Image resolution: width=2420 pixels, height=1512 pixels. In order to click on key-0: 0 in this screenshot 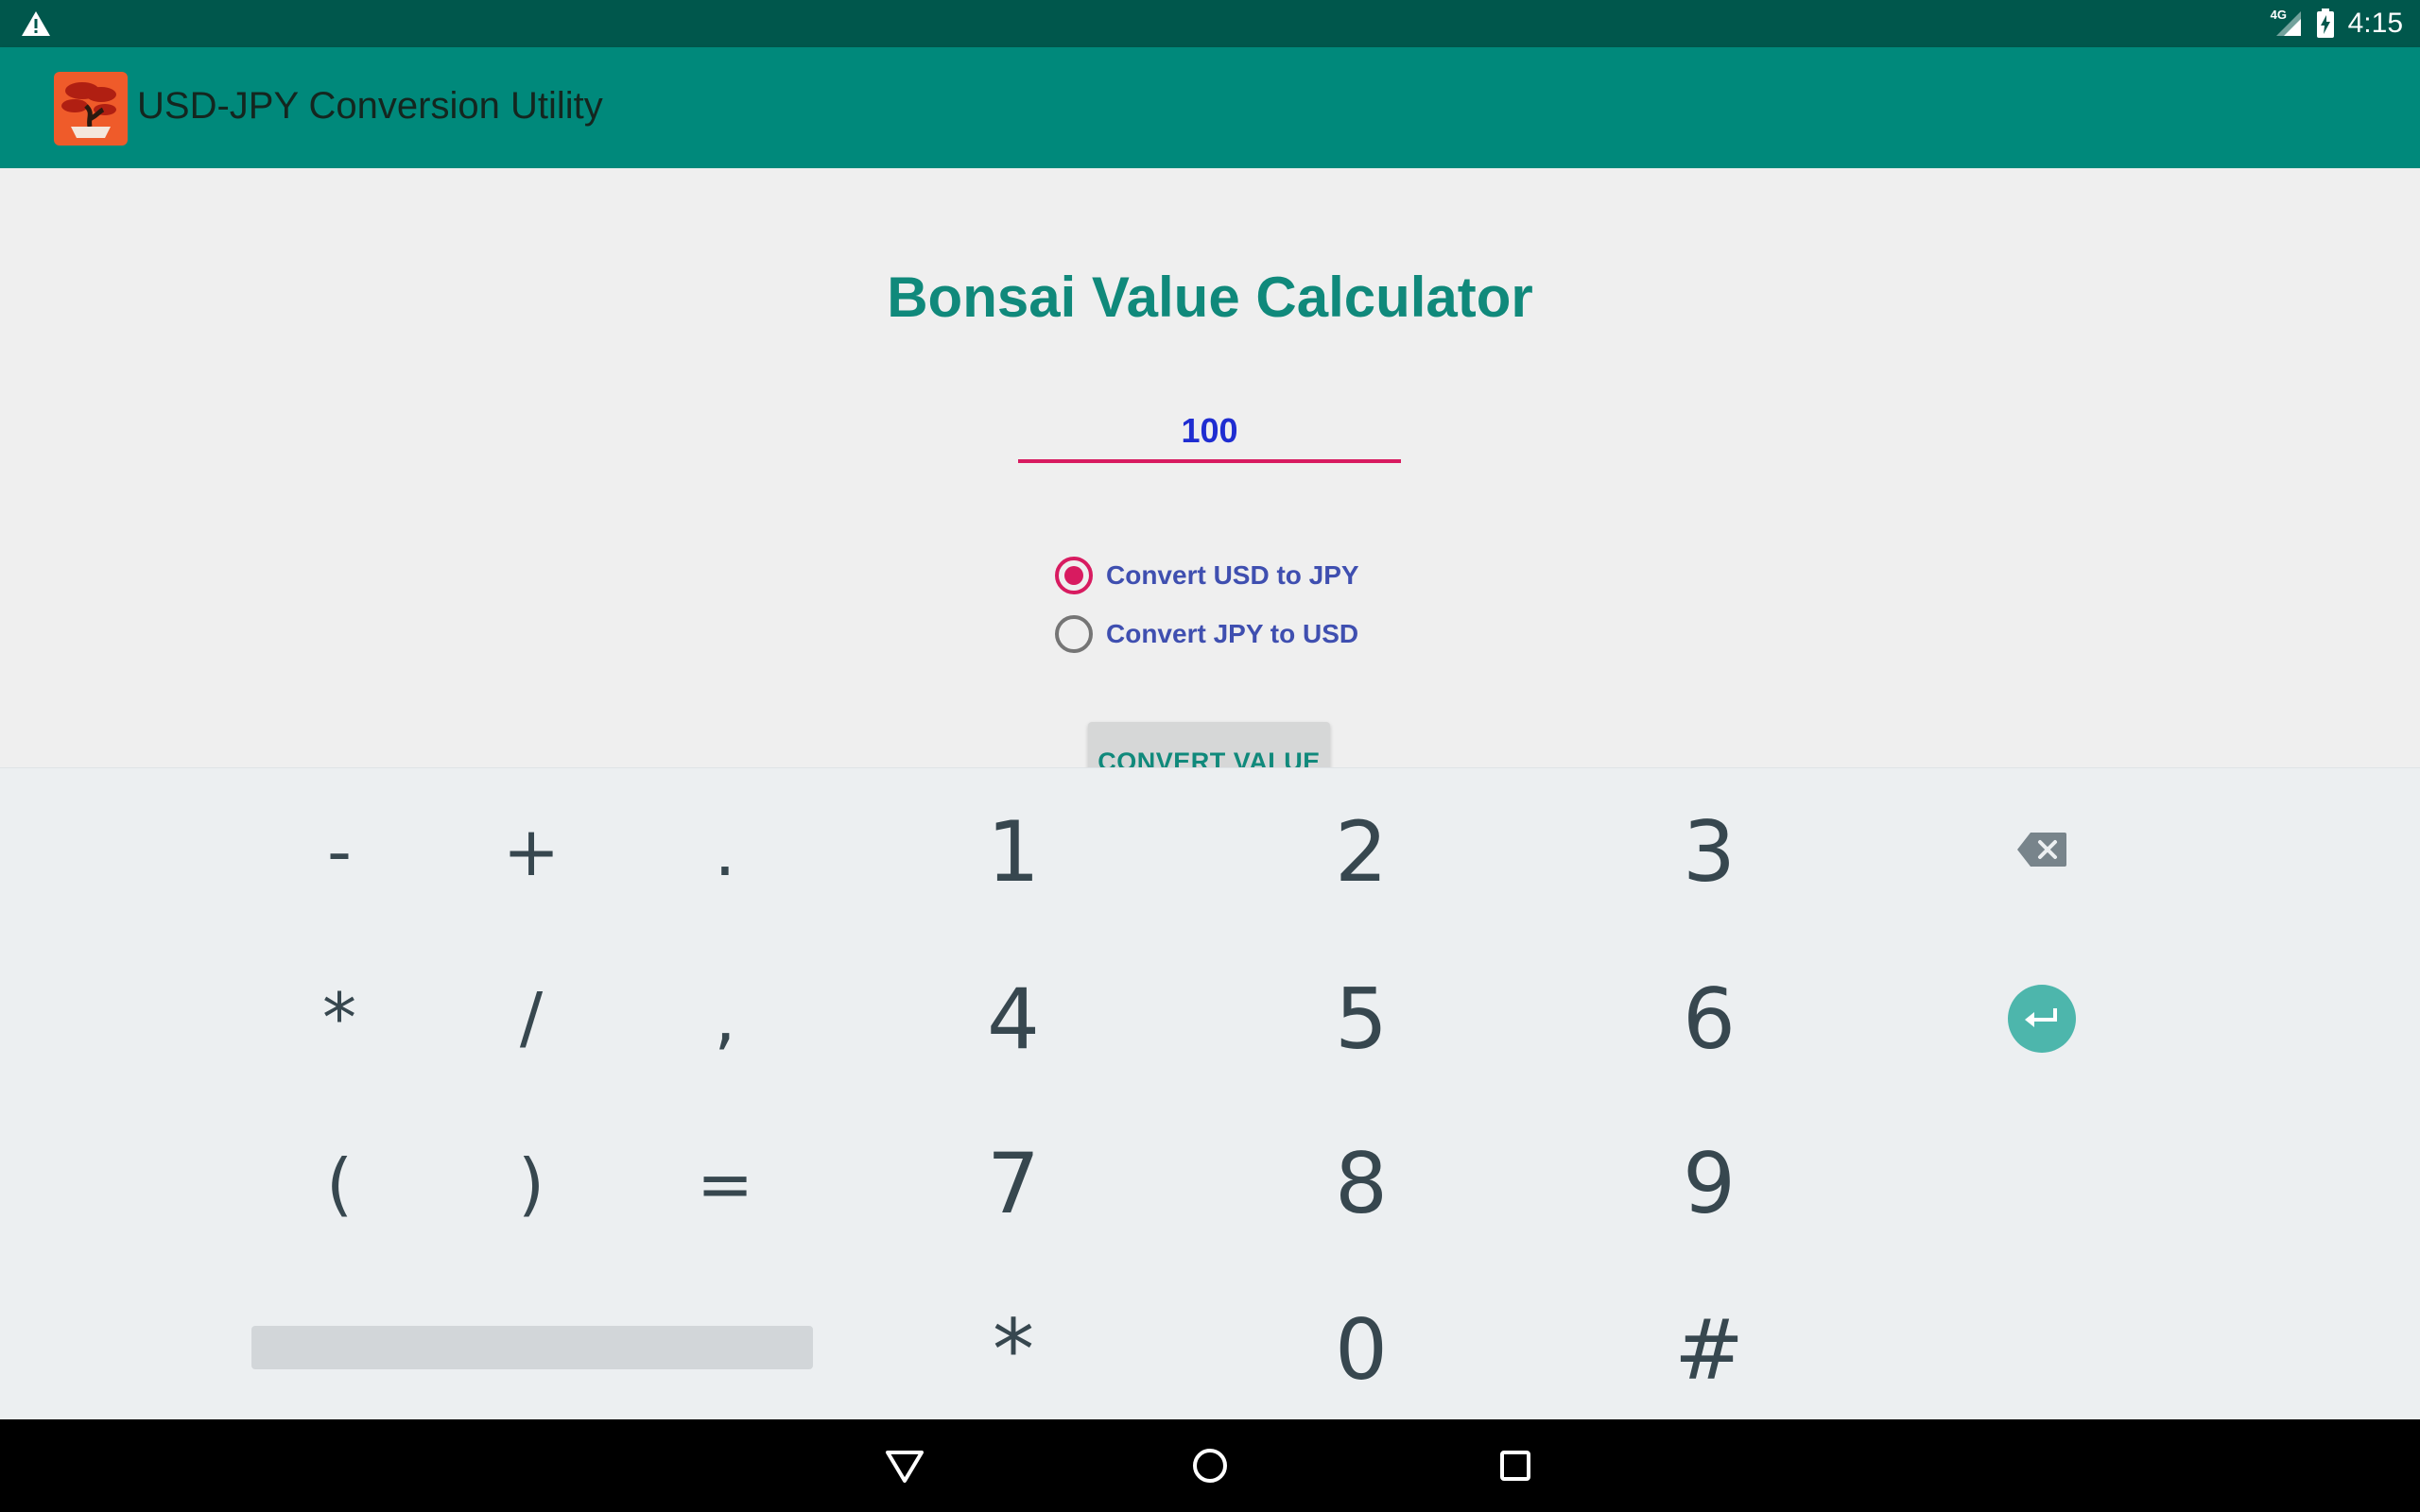, I will do `click(1361, 1349)`.